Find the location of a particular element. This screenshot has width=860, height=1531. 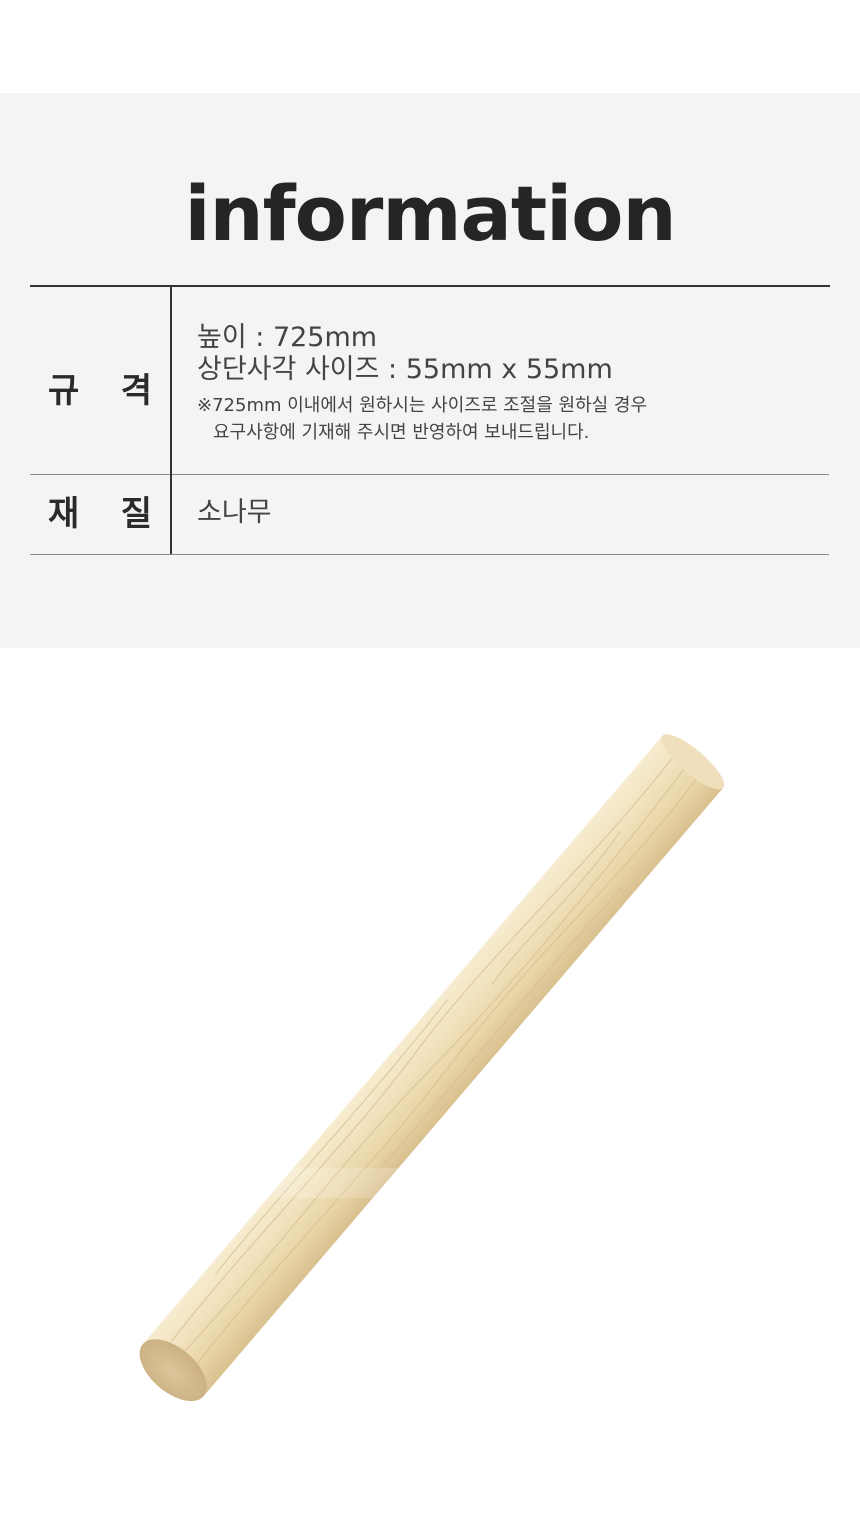

material-label-char-1: 재 is located at coordinates (64, 514).